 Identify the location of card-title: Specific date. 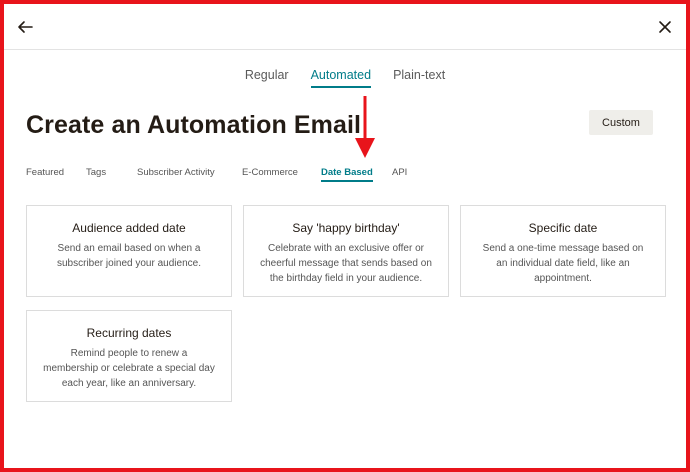
(563, 228).